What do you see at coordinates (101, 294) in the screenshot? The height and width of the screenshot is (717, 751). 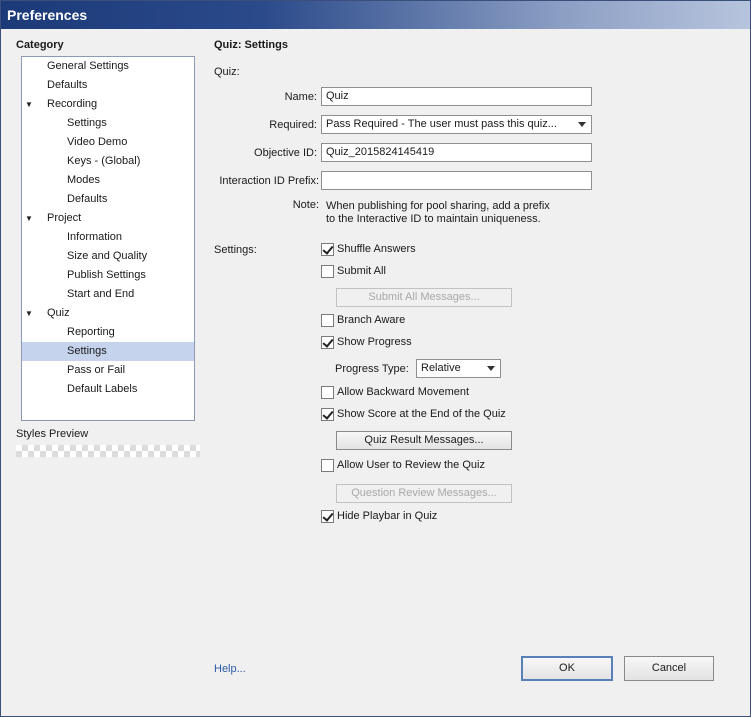 I see `tree-item-label: Start and End` at bounding box center [101, 294].